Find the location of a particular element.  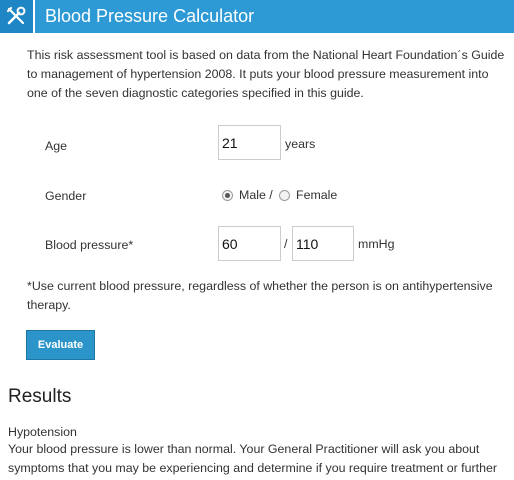

header: Blood Pressure Calculator is located at coordinates (257, 16).